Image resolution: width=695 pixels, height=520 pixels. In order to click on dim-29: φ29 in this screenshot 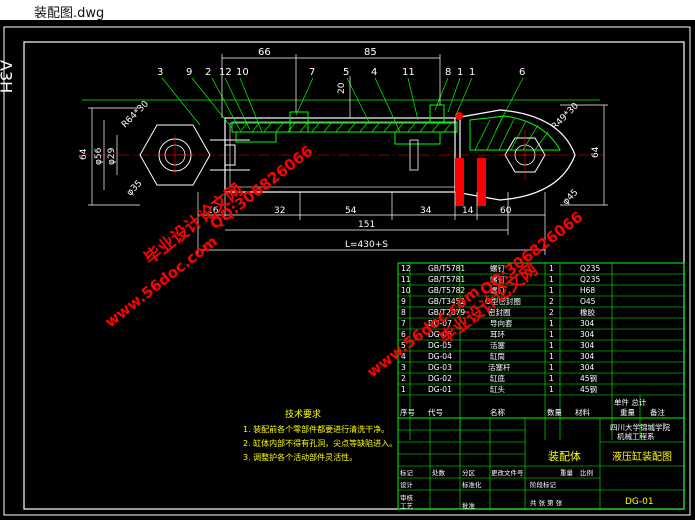, I will do `click(112, 156)`.